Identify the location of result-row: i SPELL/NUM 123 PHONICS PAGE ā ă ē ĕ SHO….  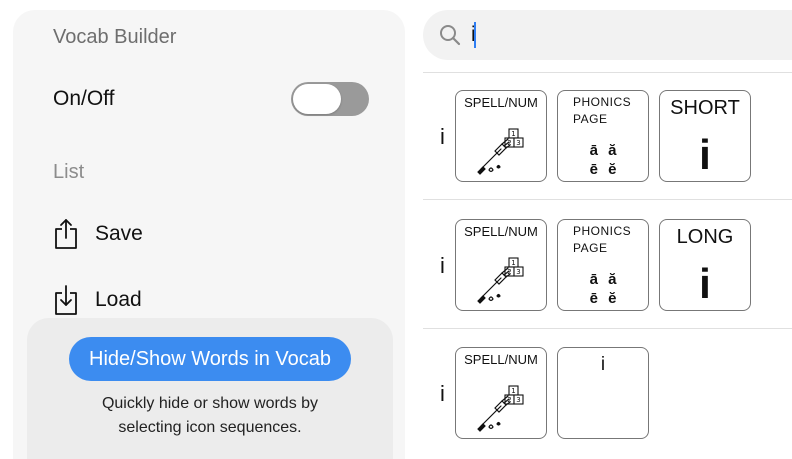
(607, 136).